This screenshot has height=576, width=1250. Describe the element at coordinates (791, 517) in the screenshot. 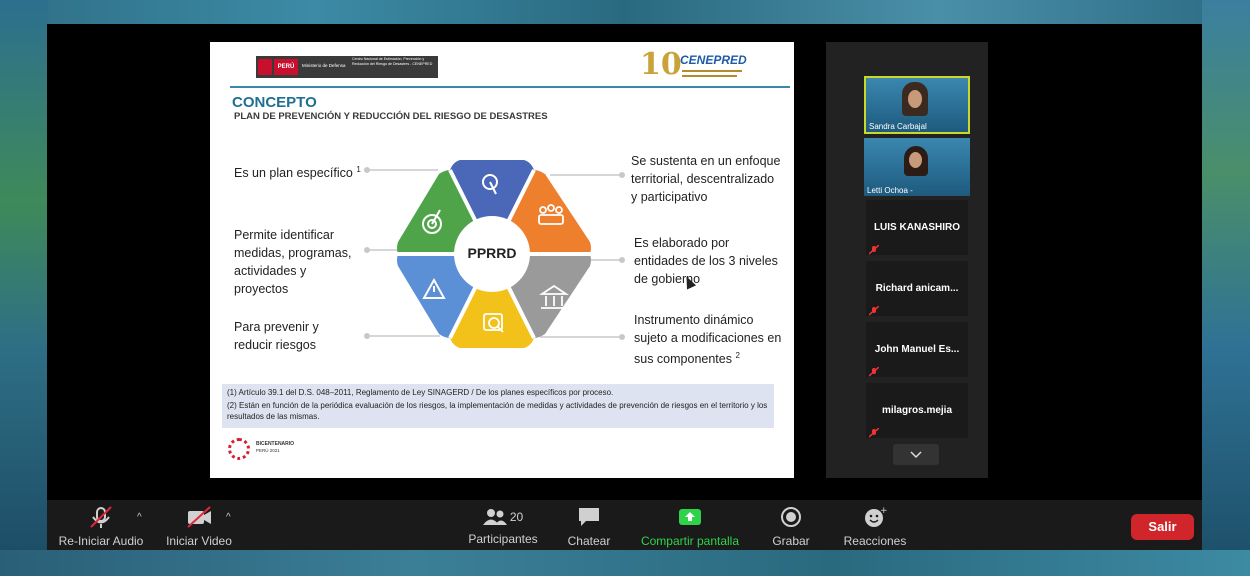

I see `record-icon` at that location.